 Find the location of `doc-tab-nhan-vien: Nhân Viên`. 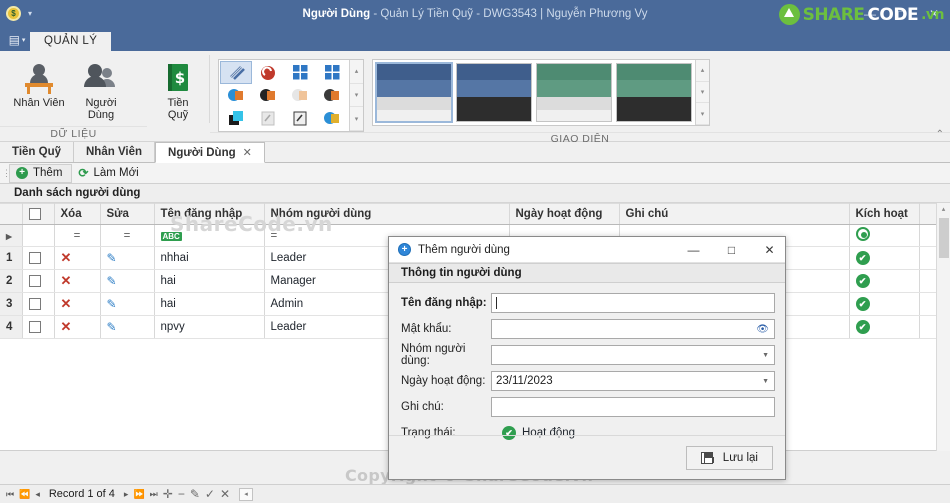

doc-tab-nhan-vien: Nhân Viên is located at coordinates (115, 152).